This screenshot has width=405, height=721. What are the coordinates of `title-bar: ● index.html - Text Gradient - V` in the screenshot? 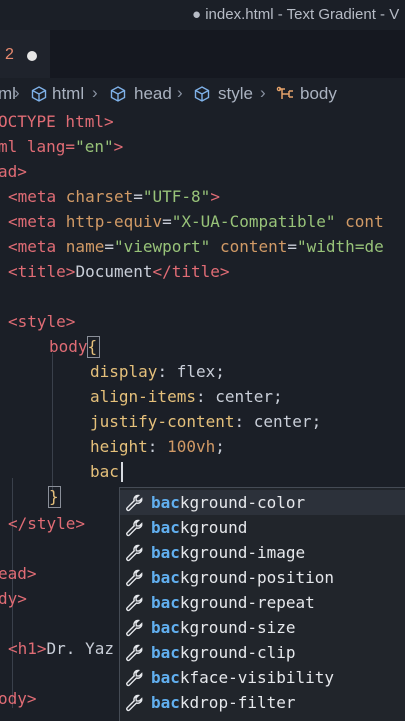 It's located at (202, 15).